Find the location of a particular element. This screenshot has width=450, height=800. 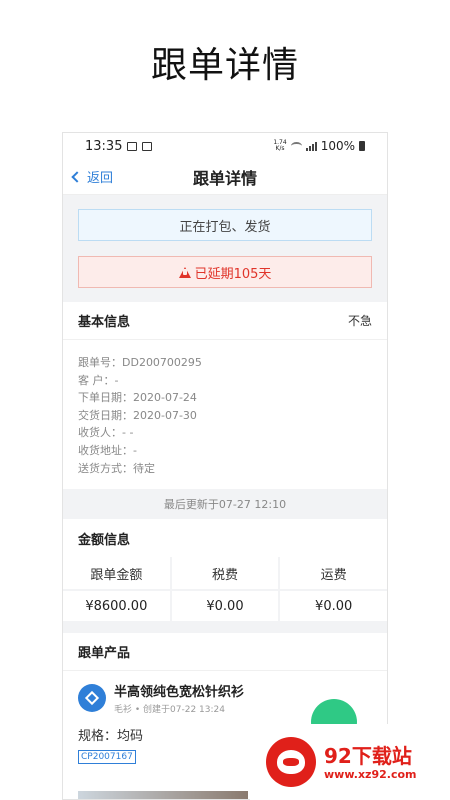

back-label: 返回 is located at coordinates (100, 178).